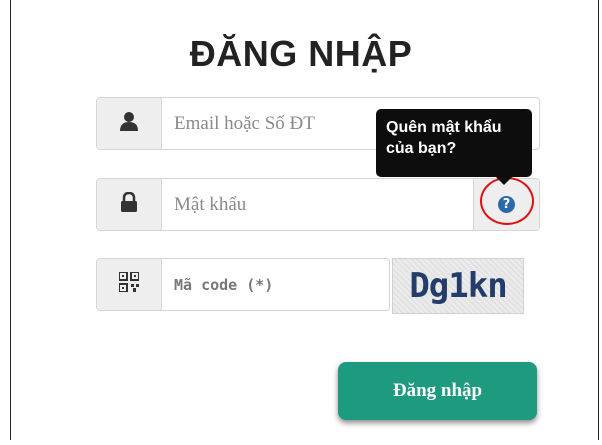 This screenshot has height=445, width=602. I want to click on email-addon, so click(129, 123).